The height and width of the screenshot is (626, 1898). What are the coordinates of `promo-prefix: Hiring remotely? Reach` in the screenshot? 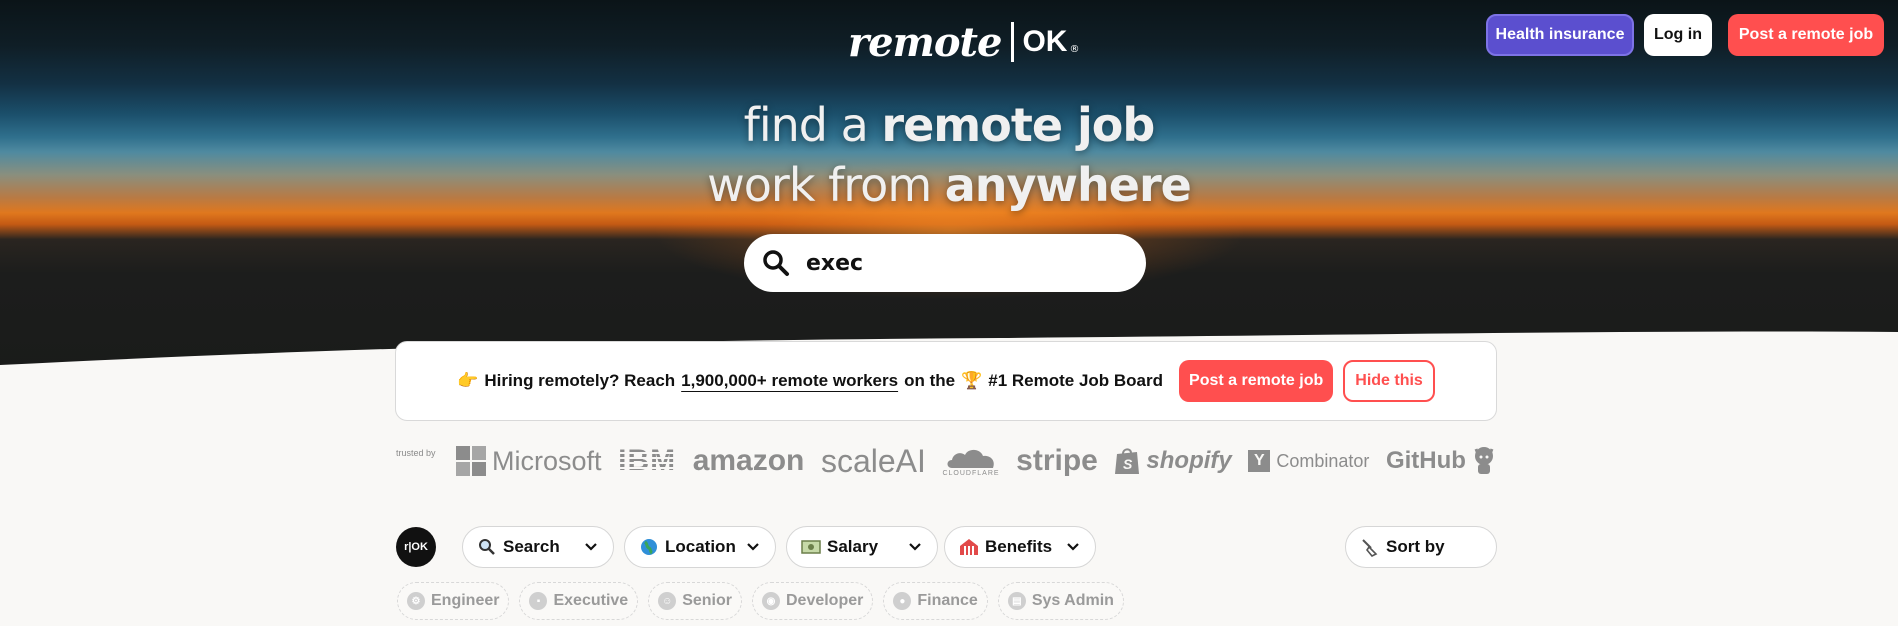 It's located at (580, 380).